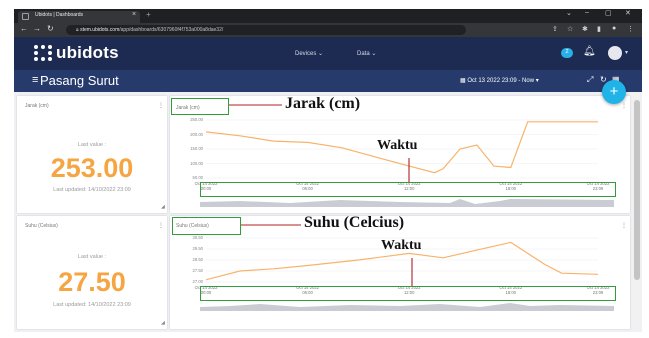 The width and height of the screenshot is (649, 338). Describe the element at coordinates (397, 145) in the screenshot. I see `waktu-annotation-1: Waktu` at that location.